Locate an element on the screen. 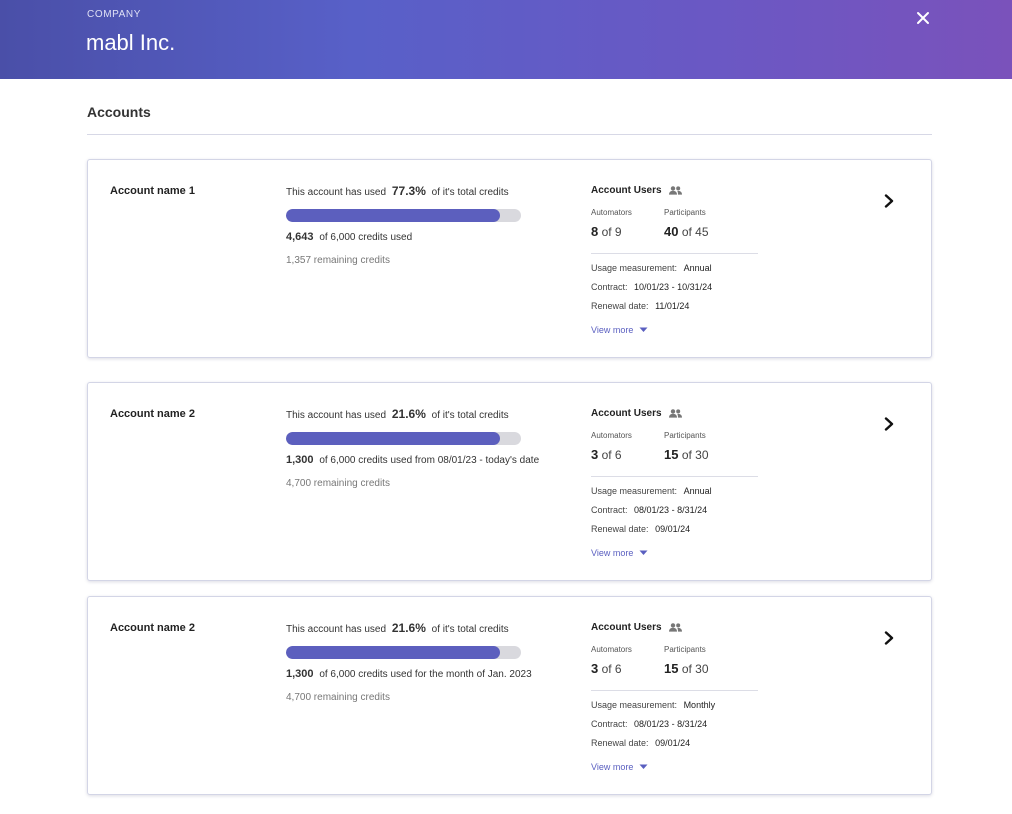 Image resolution: width=1012 pixels, height=814 pixels. company-name: mabl Inc. is located at coordinates (131, 42).